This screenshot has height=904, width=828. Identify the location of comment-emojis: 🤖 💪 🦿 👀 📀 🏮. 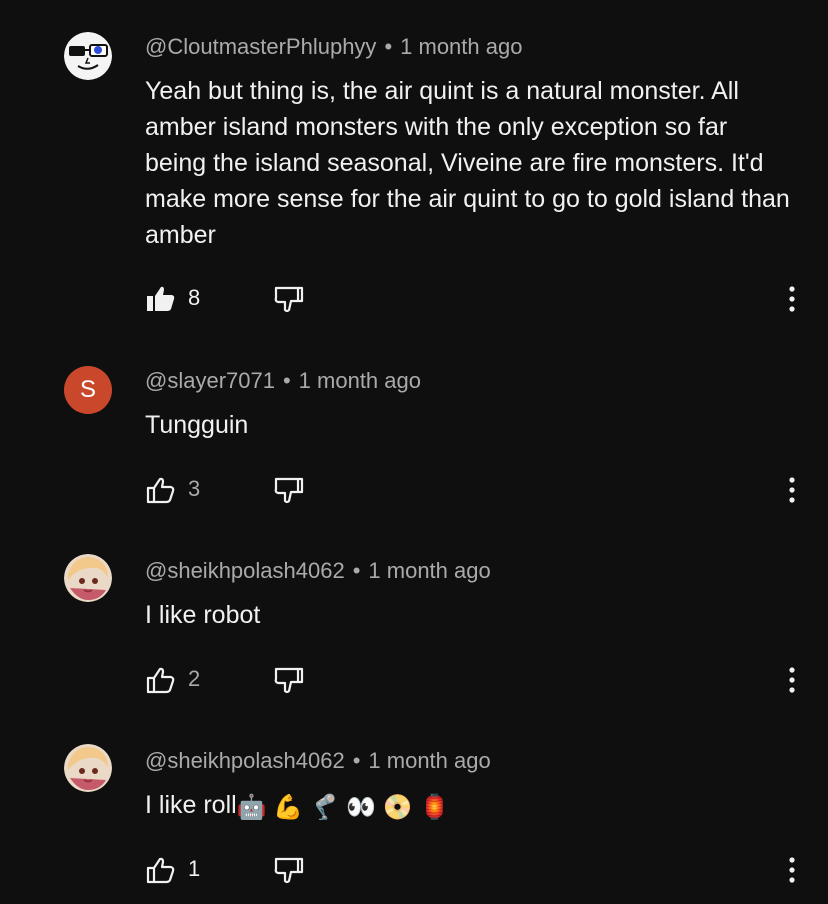
(343, 807).